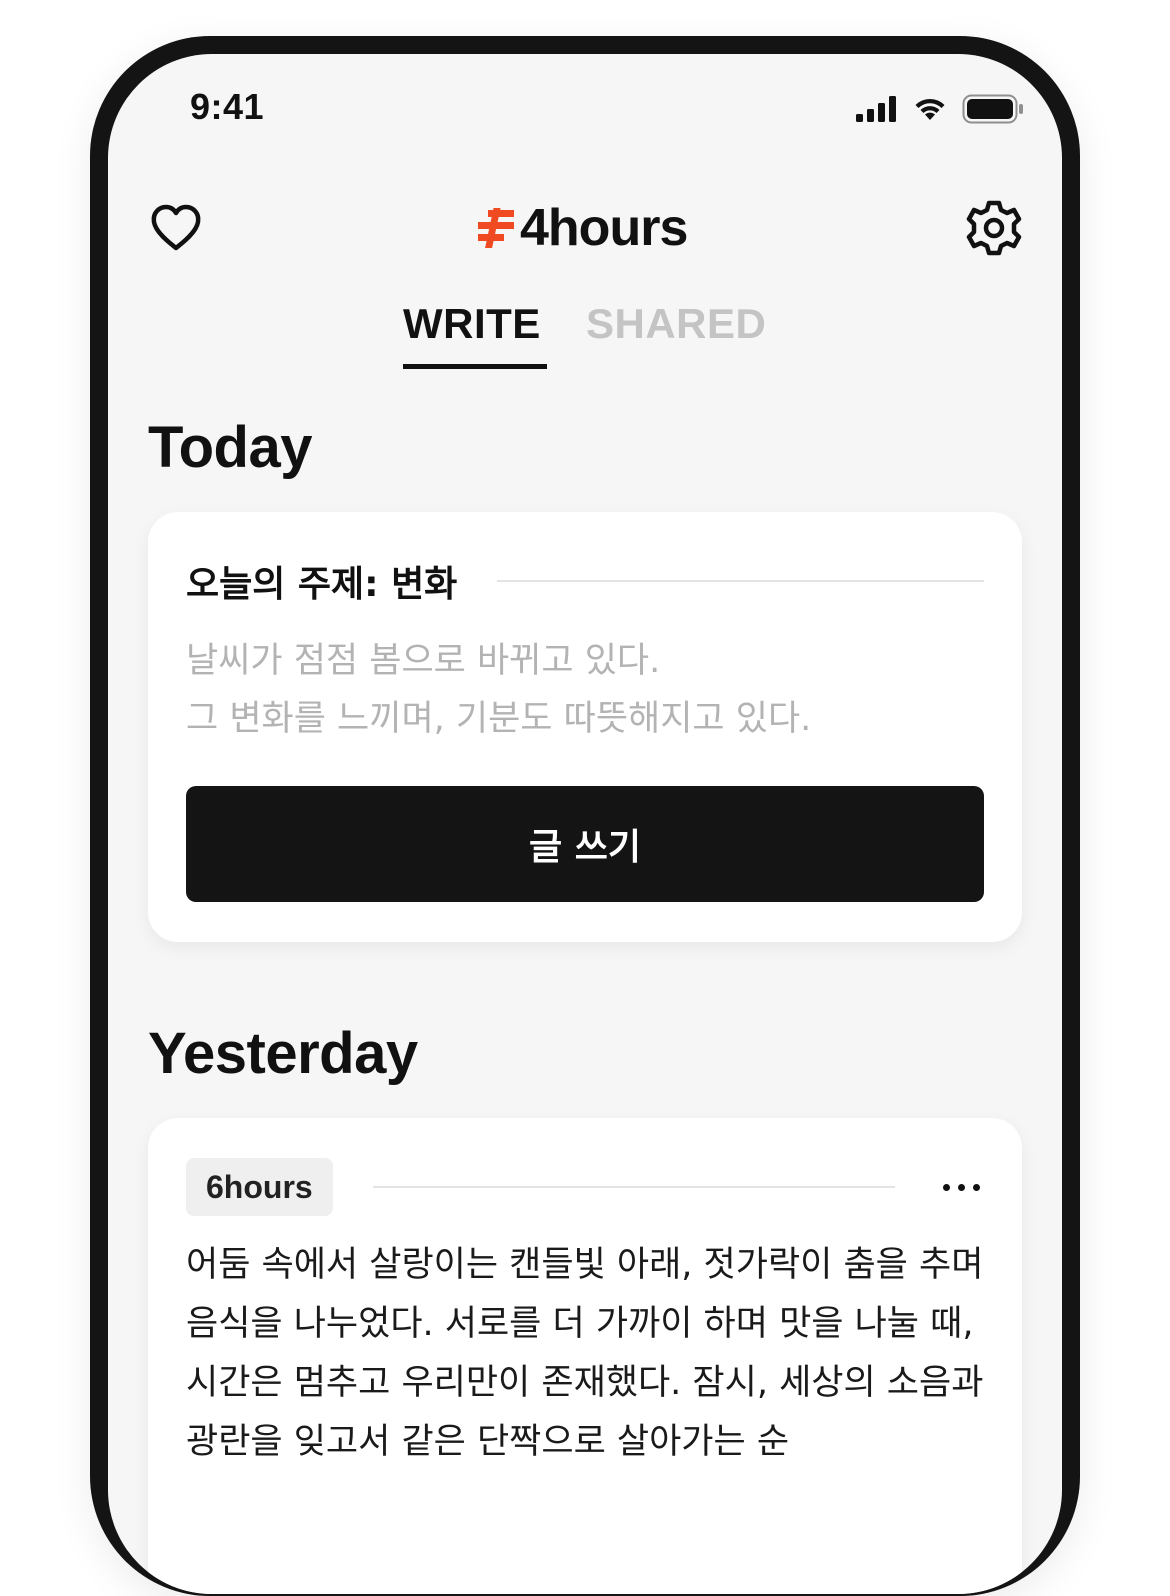 The height and width of the screenshot is (1596, 1170). I want to click on logo-text: 4hours, so click(604, 228).